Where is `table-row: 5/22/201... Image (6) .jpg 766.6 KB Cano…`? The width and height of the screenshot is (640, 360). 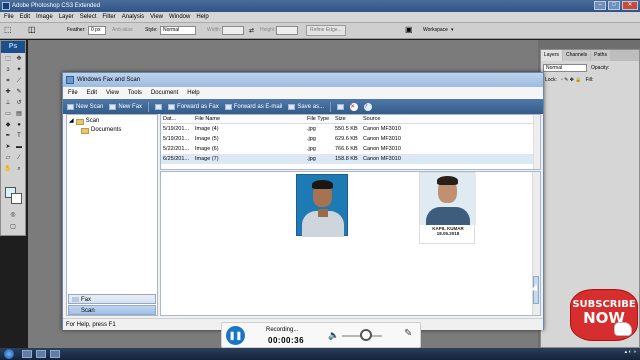 table-row: 5/22/201... Image (6) .jpg 766.6 KB Cano… is located at coordinates (350, 149).